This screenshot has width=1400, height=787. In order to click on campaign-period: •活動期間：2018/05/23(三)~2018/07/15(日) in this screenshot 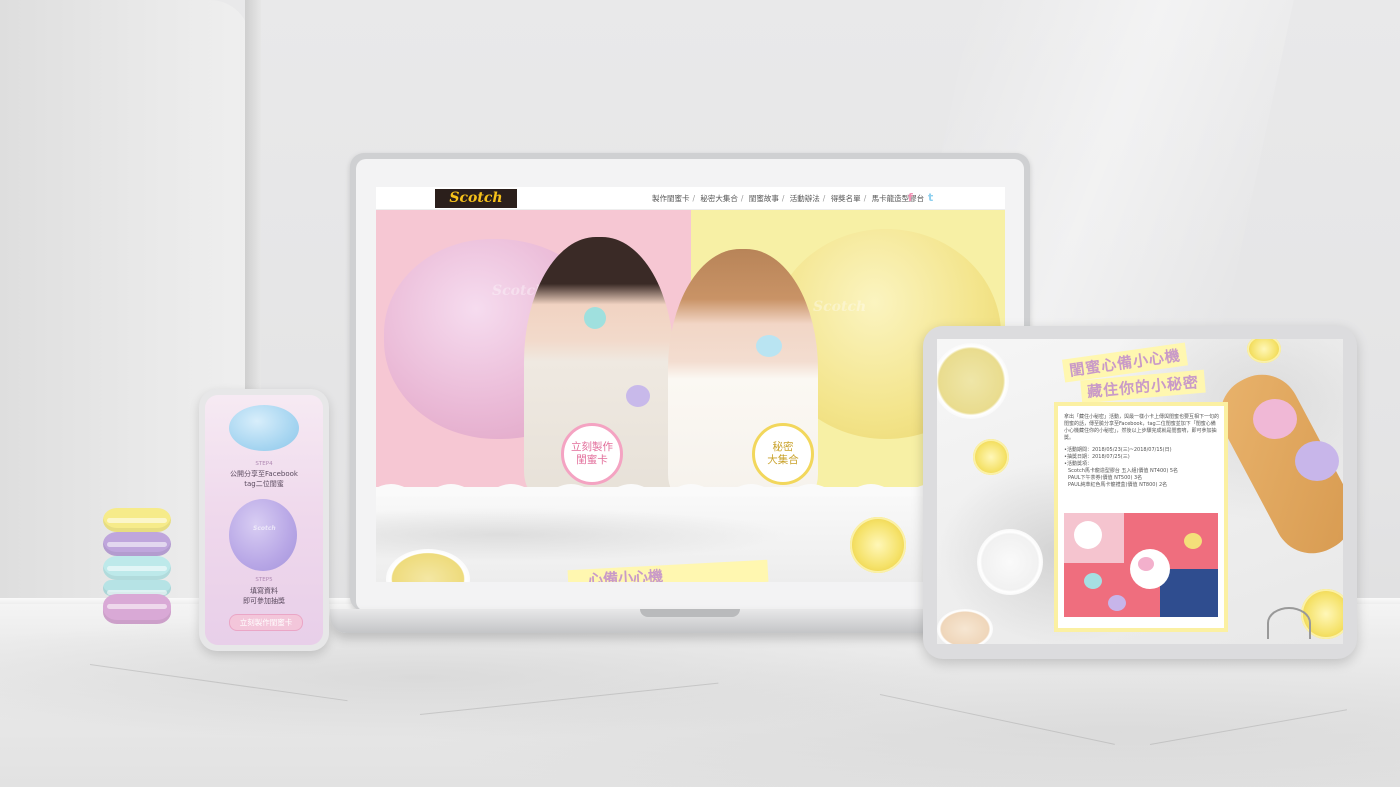, I will do `click(1118, 450)`.